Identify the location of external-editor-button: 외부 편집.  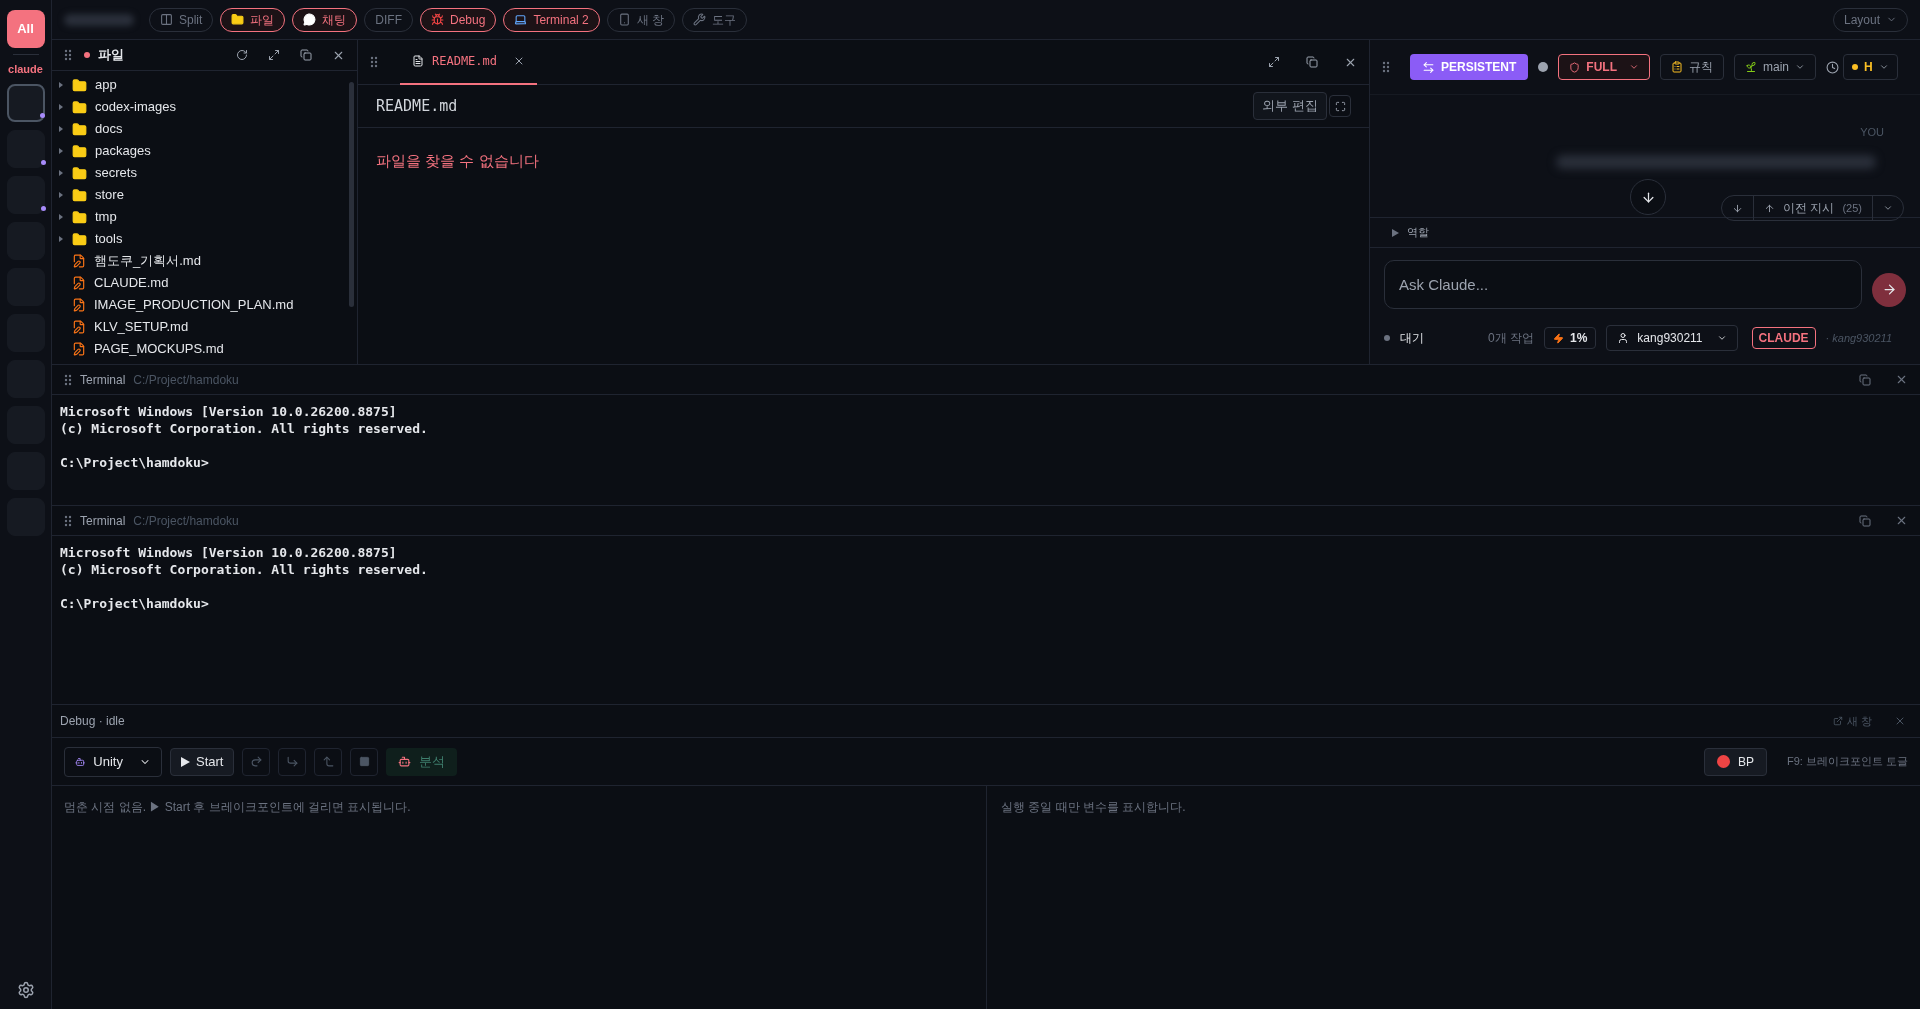
(1290, 106).